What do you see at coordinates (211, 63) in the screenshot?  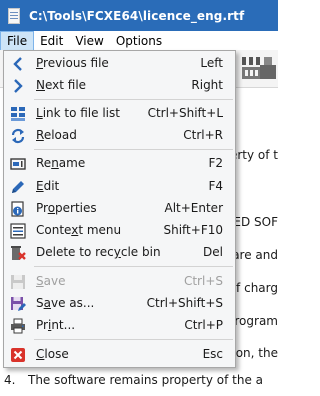 I see `menu-item-shortcut: Left` at bounding box center [211, 63].